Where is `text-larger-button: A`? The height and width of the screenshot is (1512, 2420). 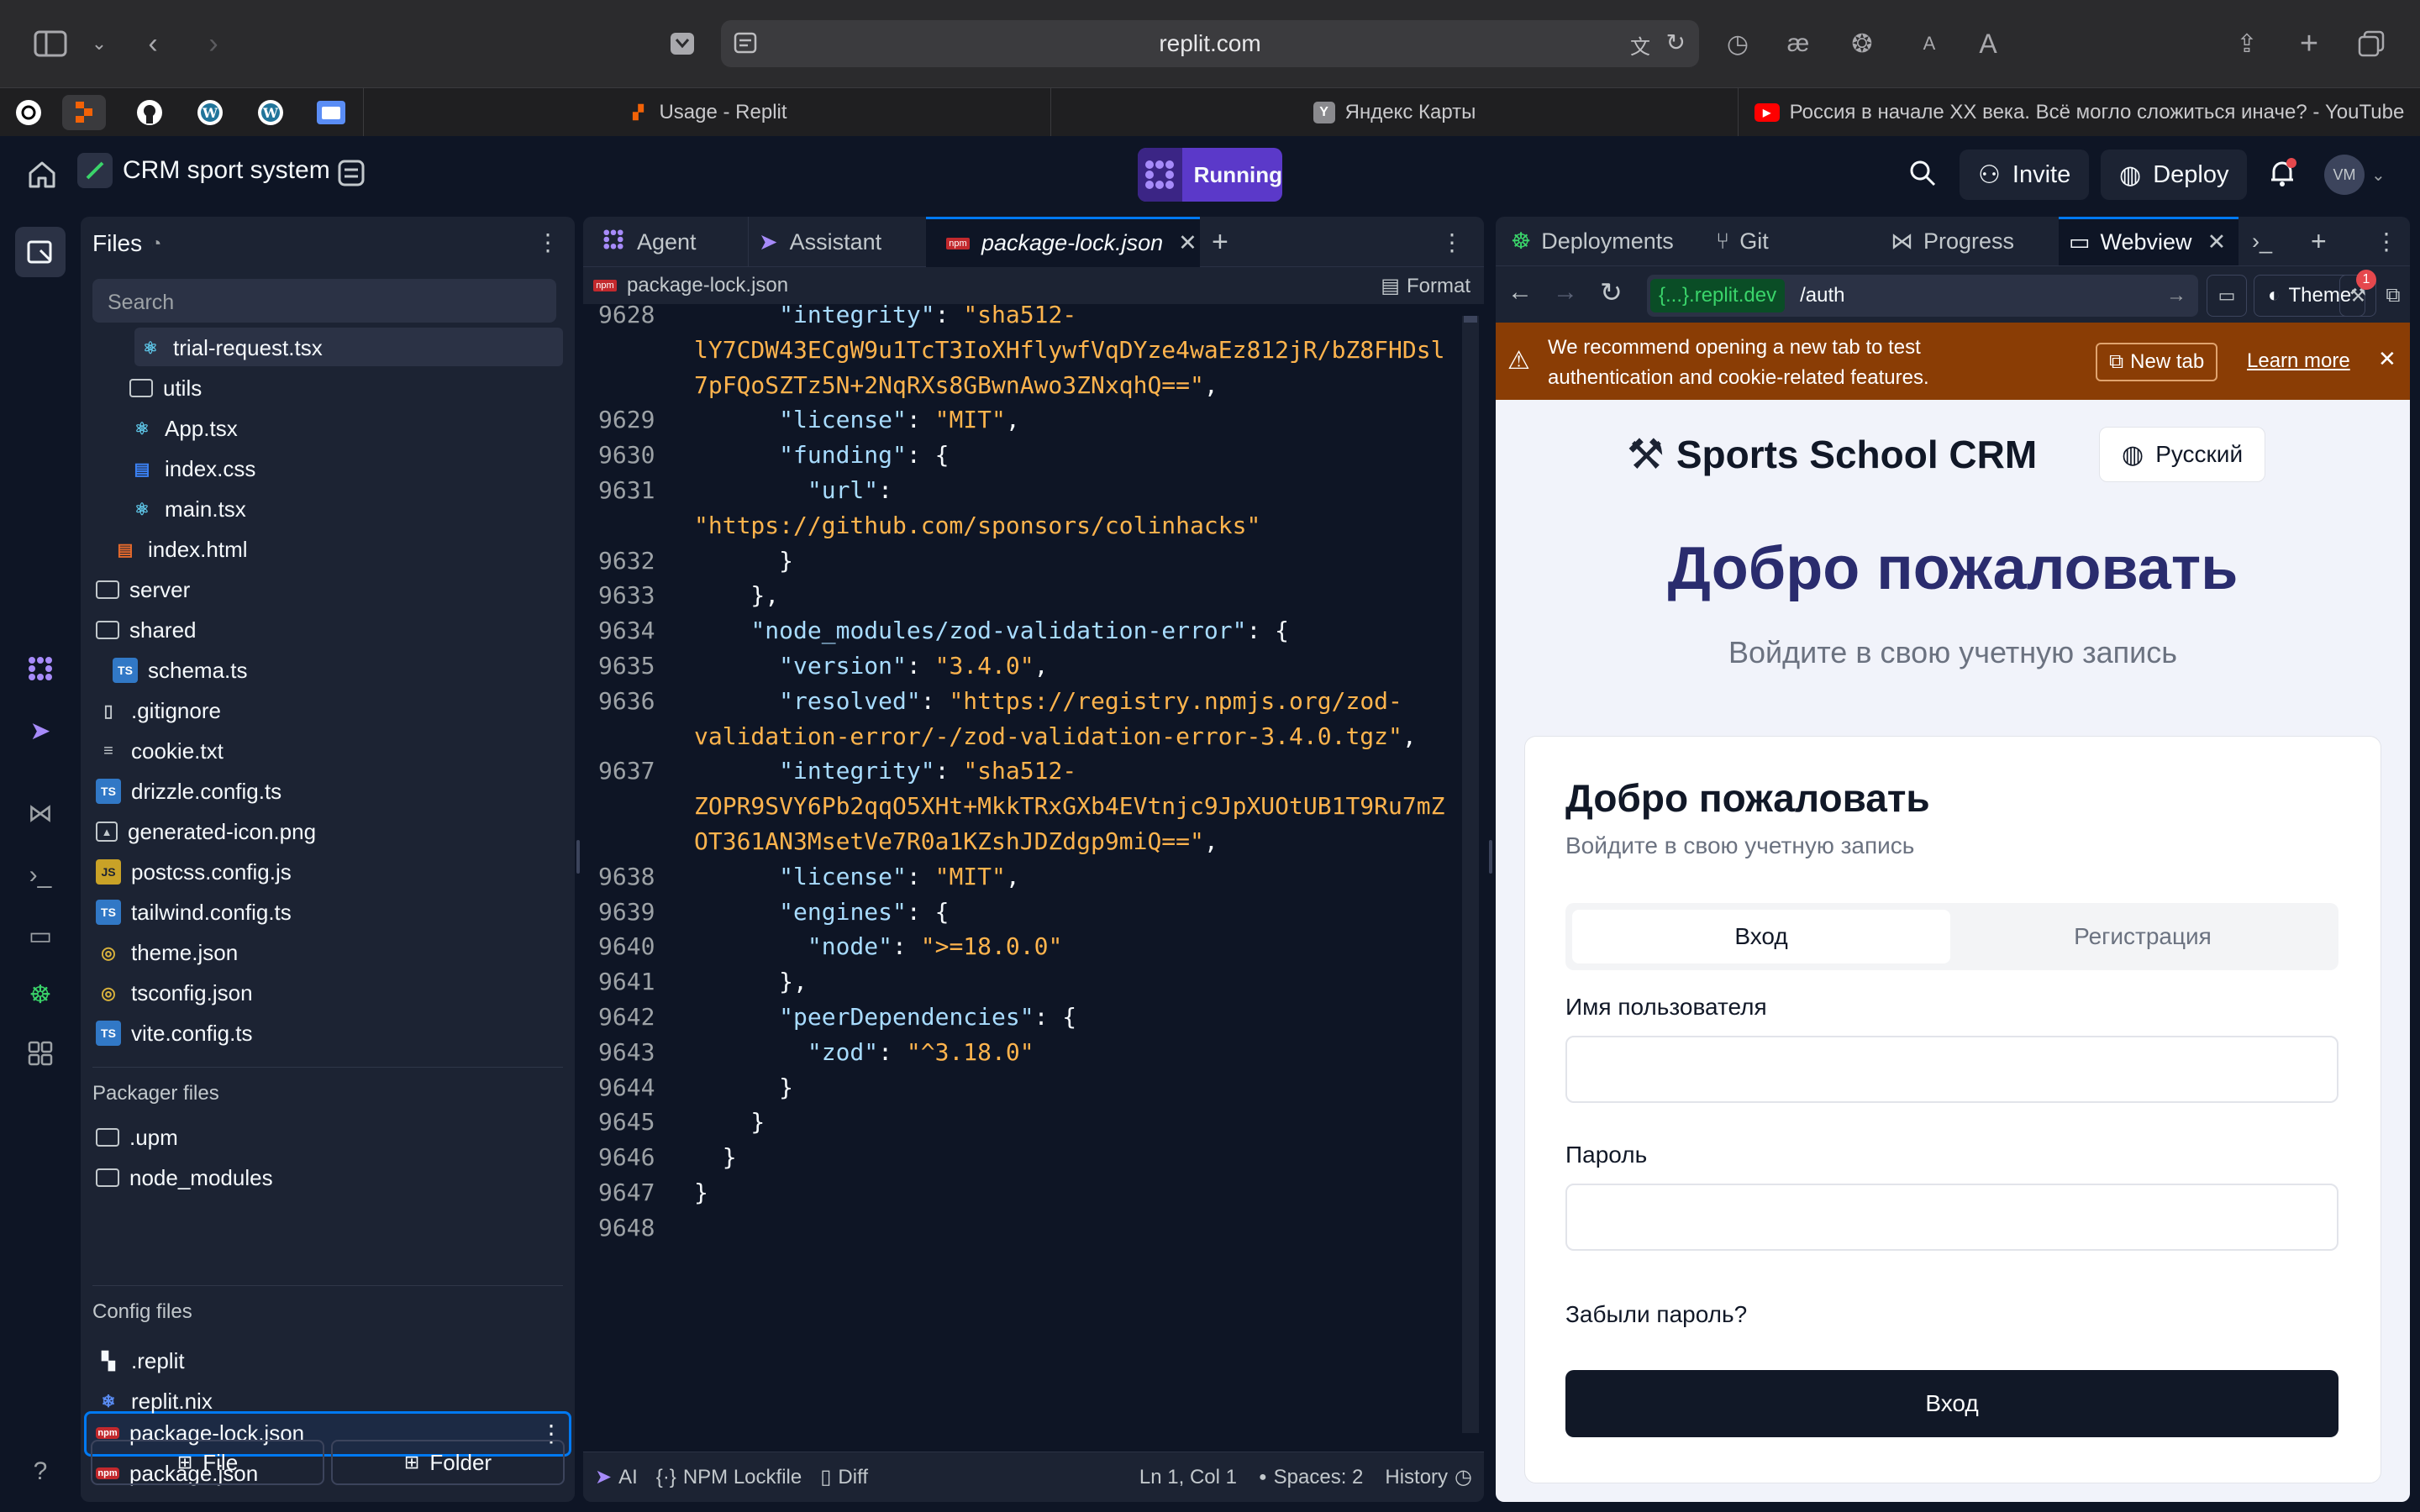 text-larger-button: A is located at coordinates (1988, 43).